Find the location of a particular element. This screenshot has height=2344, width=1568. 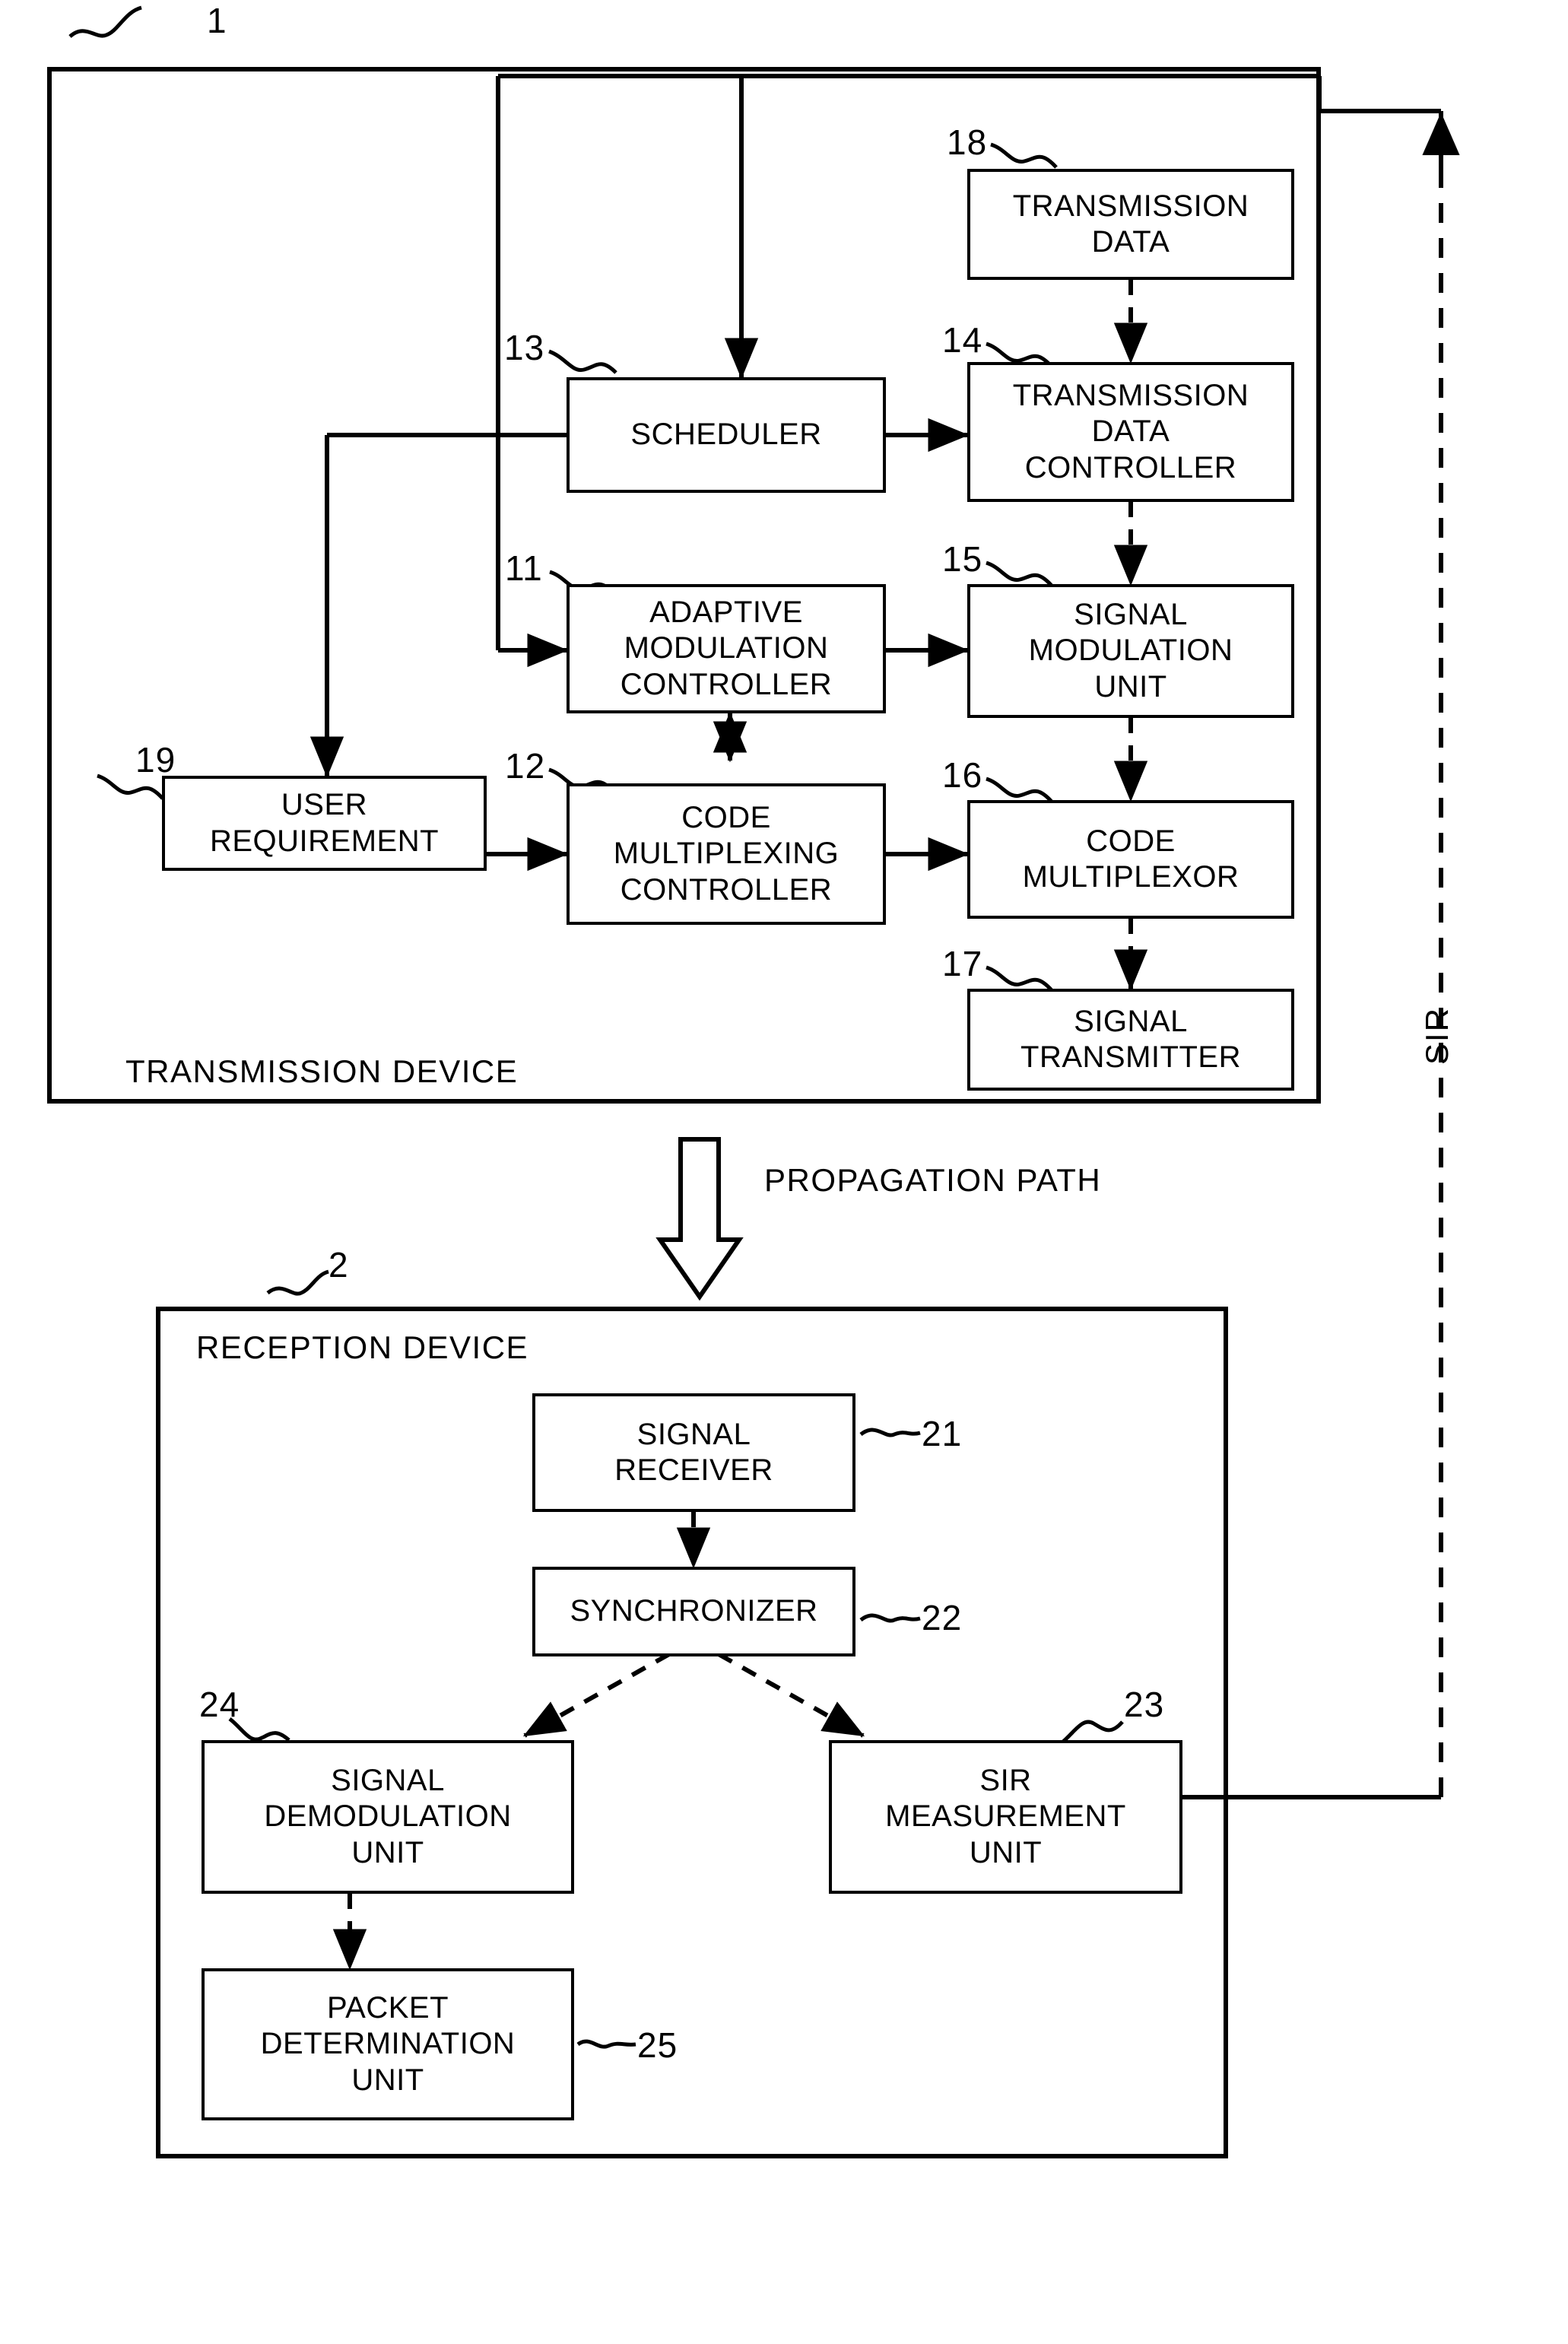

ref-number-21: 21 is located at coordinates (943, 1433).